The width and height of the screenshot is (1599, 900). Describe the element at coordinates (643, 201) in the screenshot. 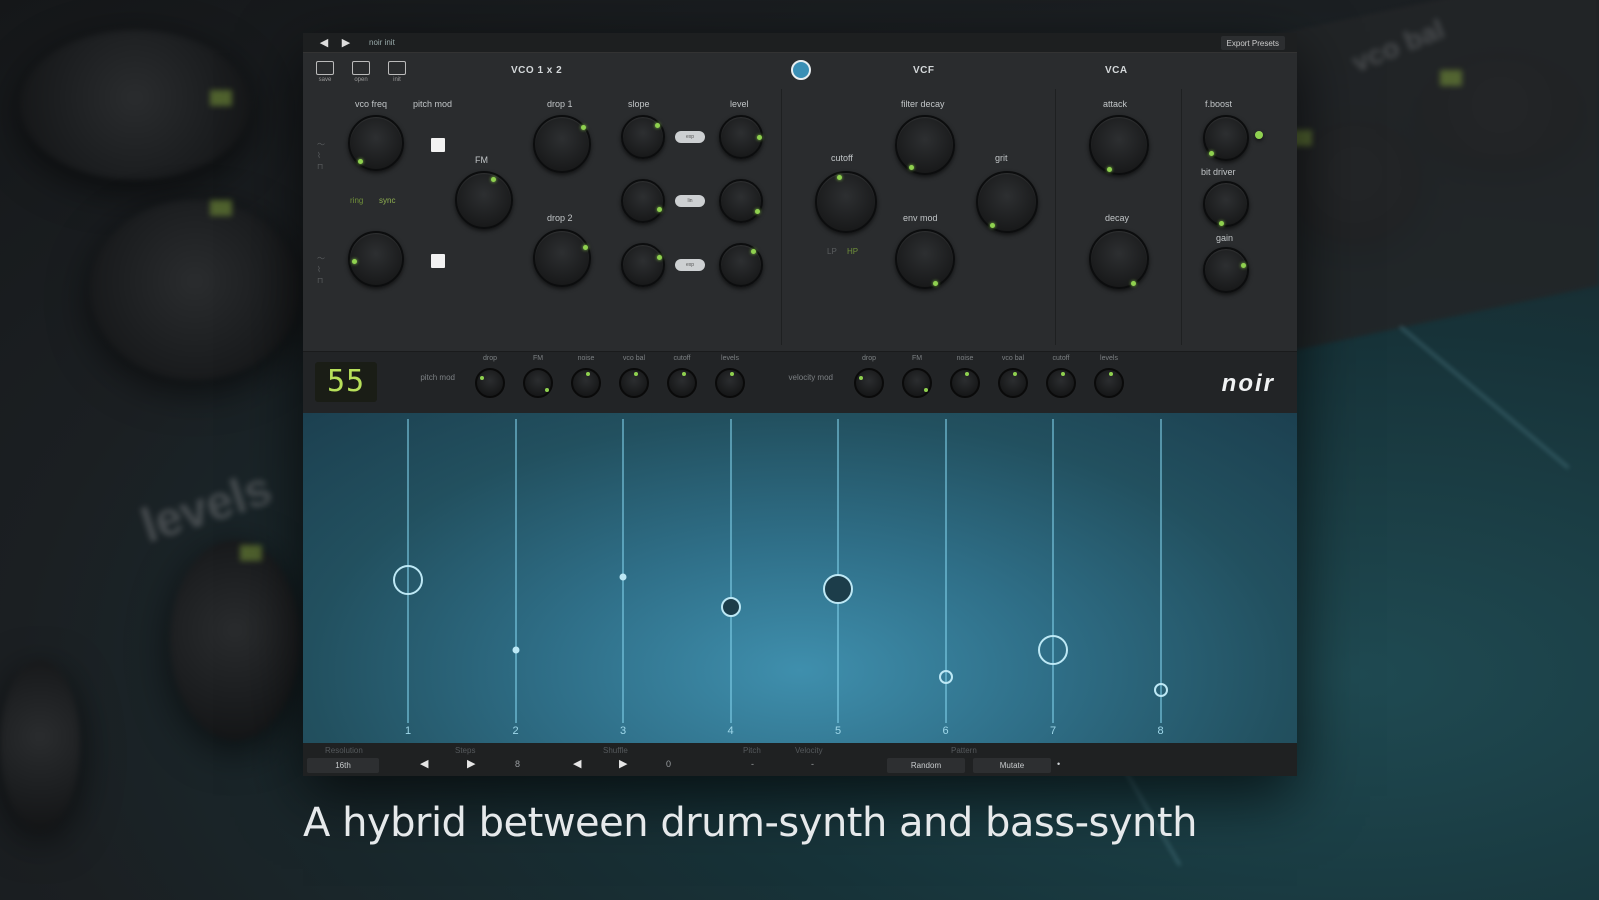

I see `slope2-knob` at that location.